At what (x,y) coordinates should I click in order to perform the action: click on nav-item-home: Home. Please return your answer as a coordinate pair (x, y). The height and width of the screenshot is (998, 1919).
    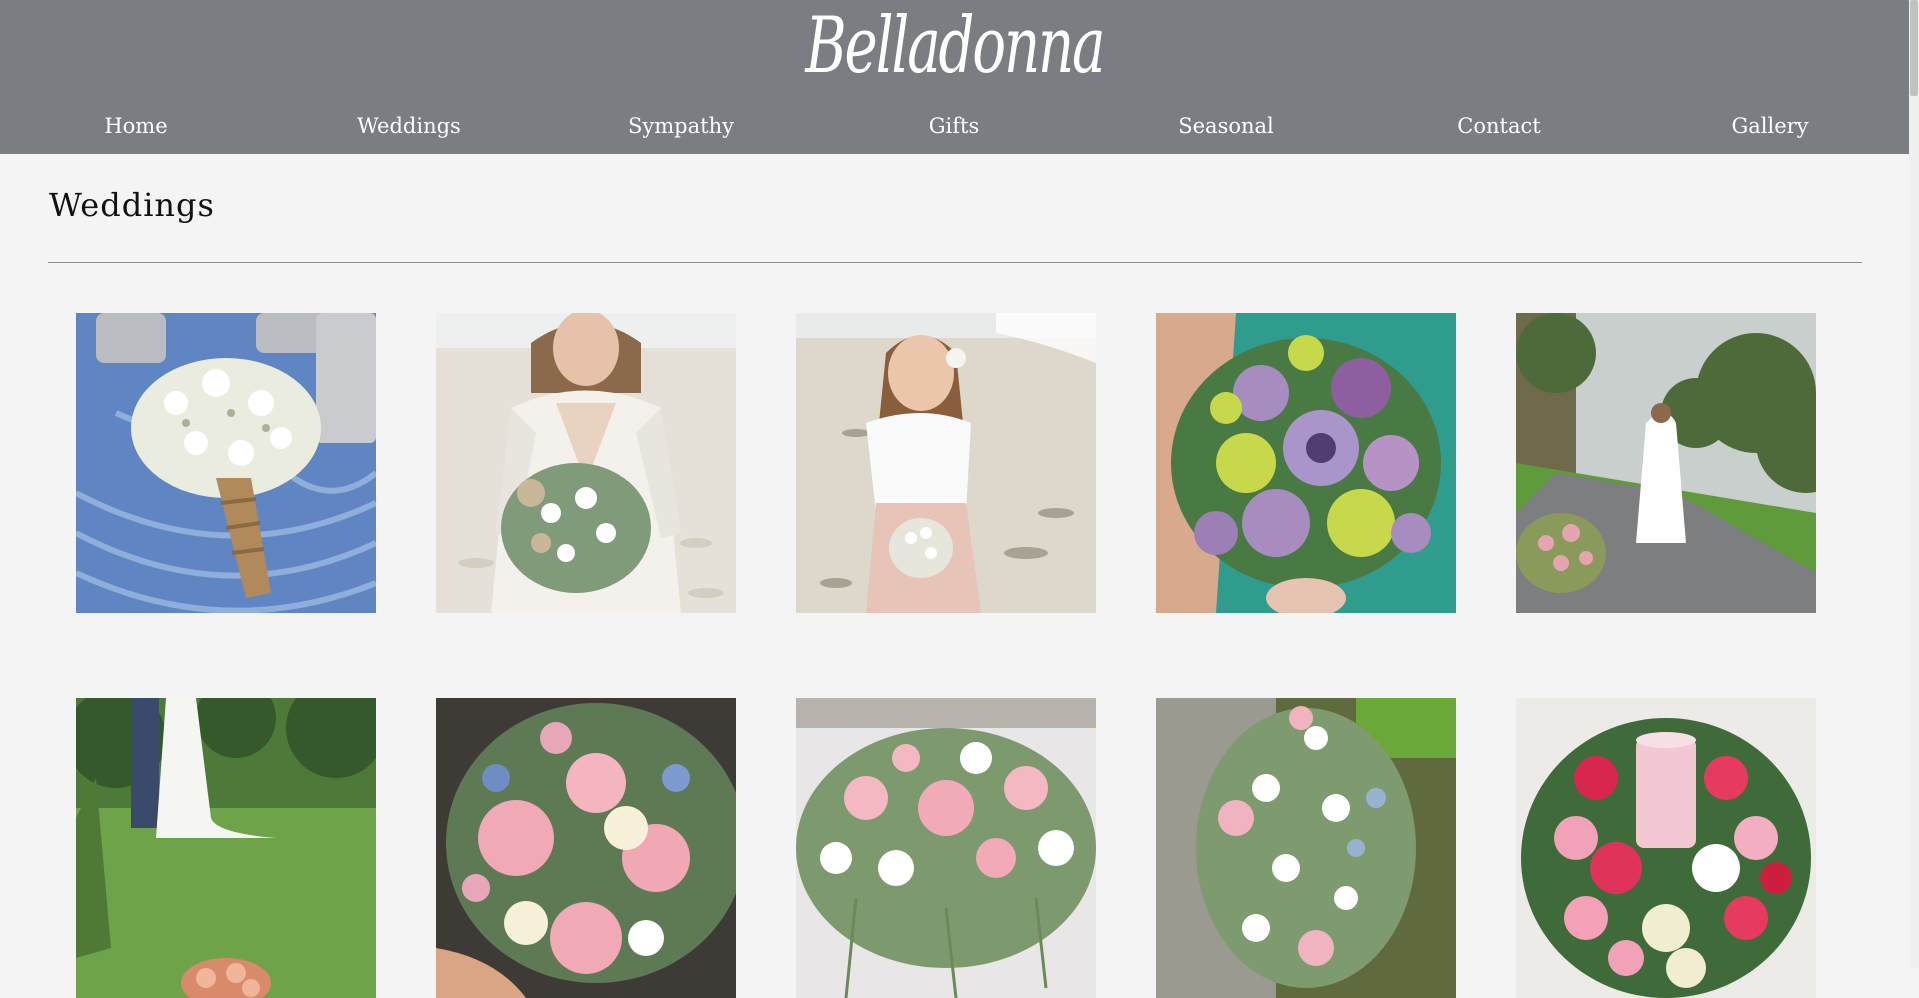
    Looking at the image, I should click on (136, 126).